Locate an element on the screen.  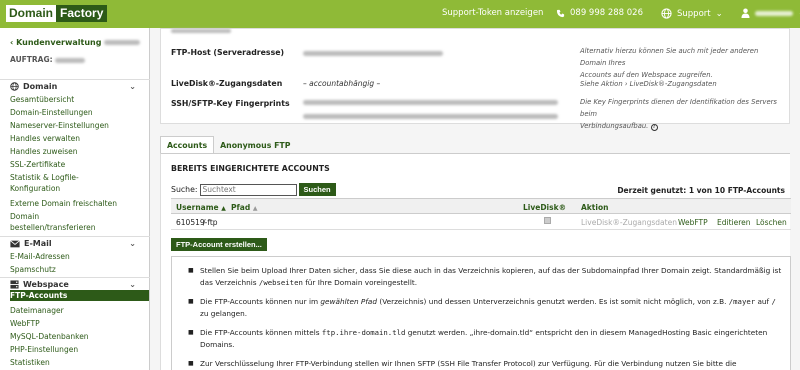
sidebar-item-statistics: Statistiken is located at coordinates (77, 362).